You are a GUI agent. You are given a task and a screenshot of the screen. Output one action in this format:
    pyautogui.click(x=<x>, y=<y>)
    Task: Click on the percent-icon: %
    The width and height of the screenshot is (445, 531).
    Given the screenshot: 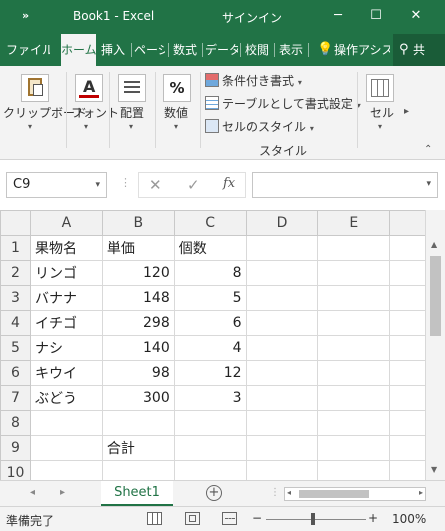 What is the action you would take?
    pyautogui.click(x=177, y=88)
    